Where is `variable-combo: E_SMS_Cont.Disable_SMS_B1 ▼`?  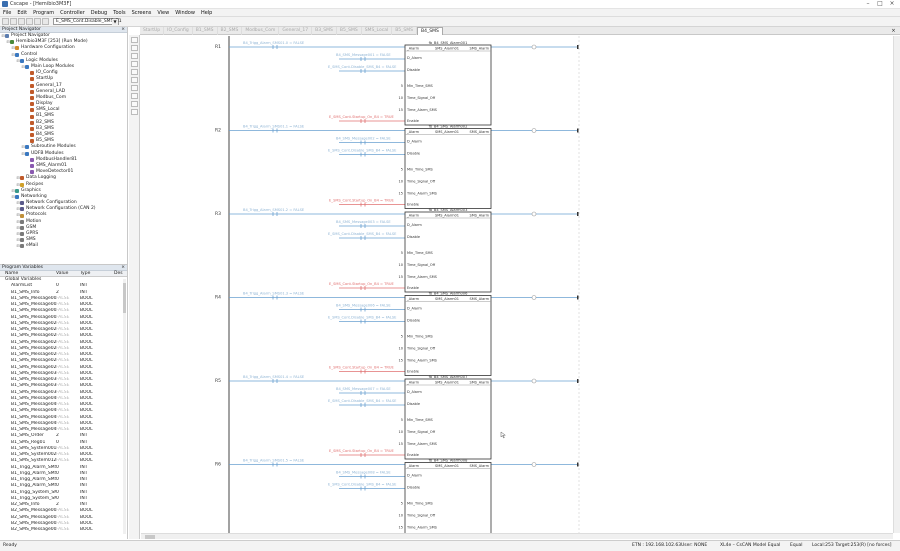 variable-combo: E_SMS_Cont.Disable_SMS_B1 ▼ is located at coordinates (87, 21).